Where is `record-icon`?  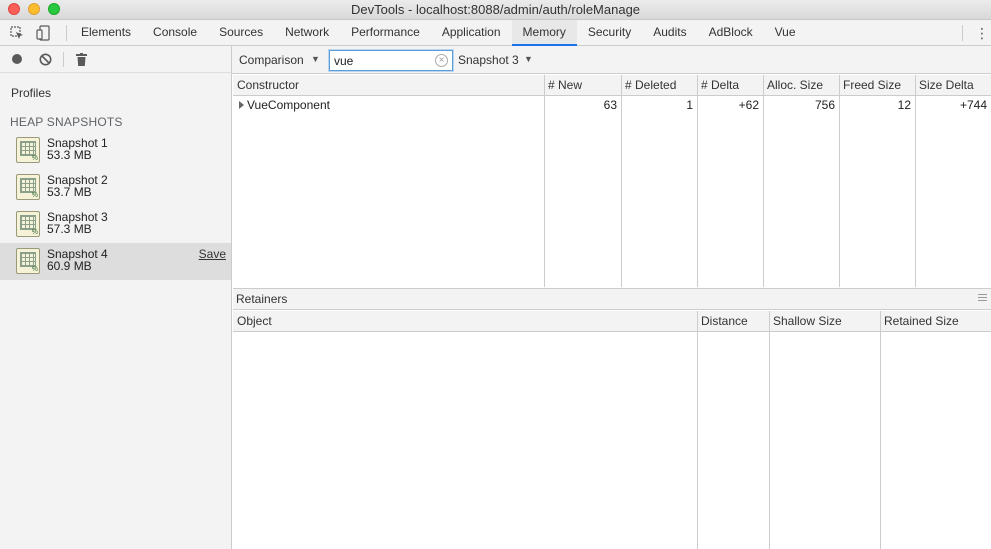
record-icon is located at coordinates (17, 59).